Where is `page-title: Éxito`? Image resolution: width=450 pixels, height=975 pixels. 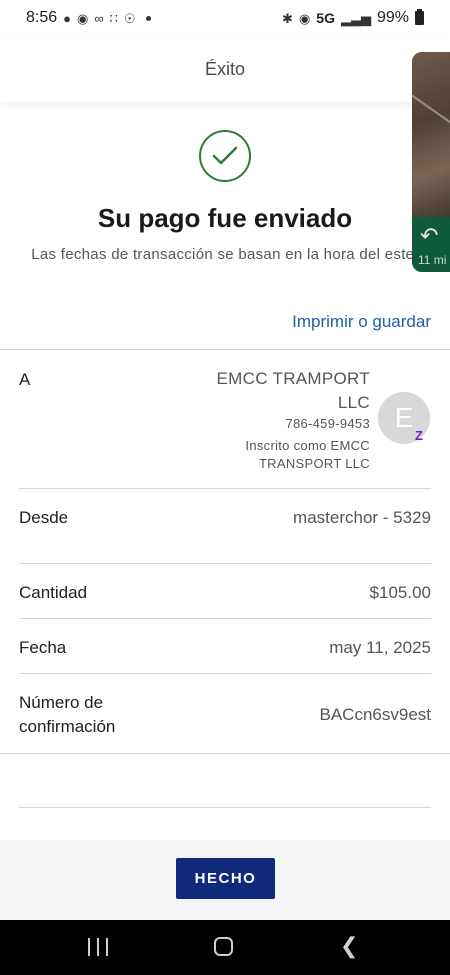 page-title: Éxito is located at coordinates (225, 68).